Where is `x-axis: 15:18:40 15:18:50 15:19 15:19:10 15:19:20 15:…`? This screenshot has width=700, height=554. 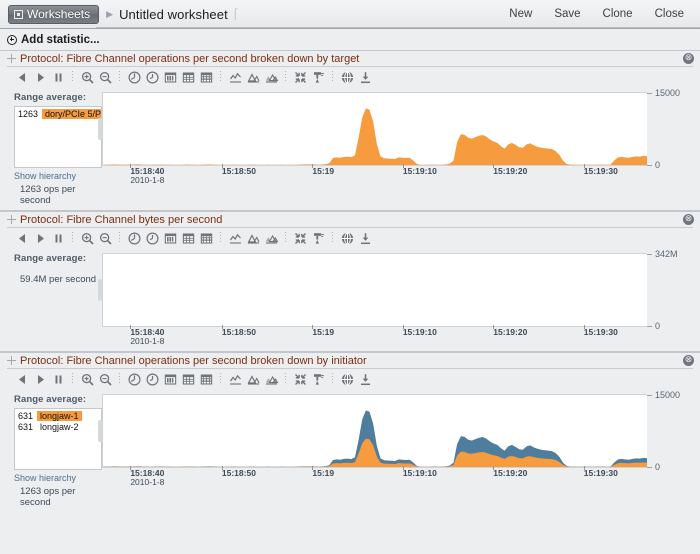 x-axis: 15:18:40 15:18:50 15:19 15:19:10 15:19:20 15:… is located at coordinates (374, 477).